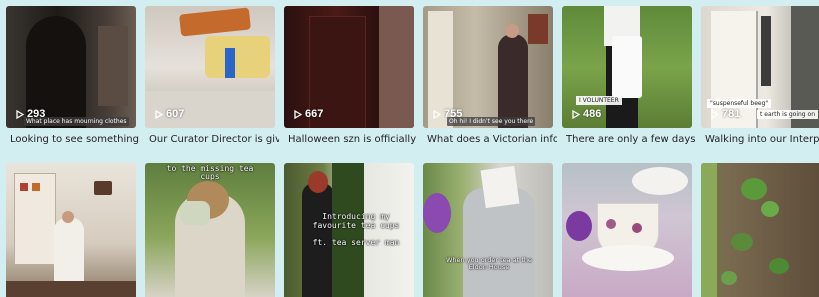 This screenshot has height=297, width=819. Describe the element at coordinates (592, 114) in the screenshot. I see `view-count-value: 486` at that location.